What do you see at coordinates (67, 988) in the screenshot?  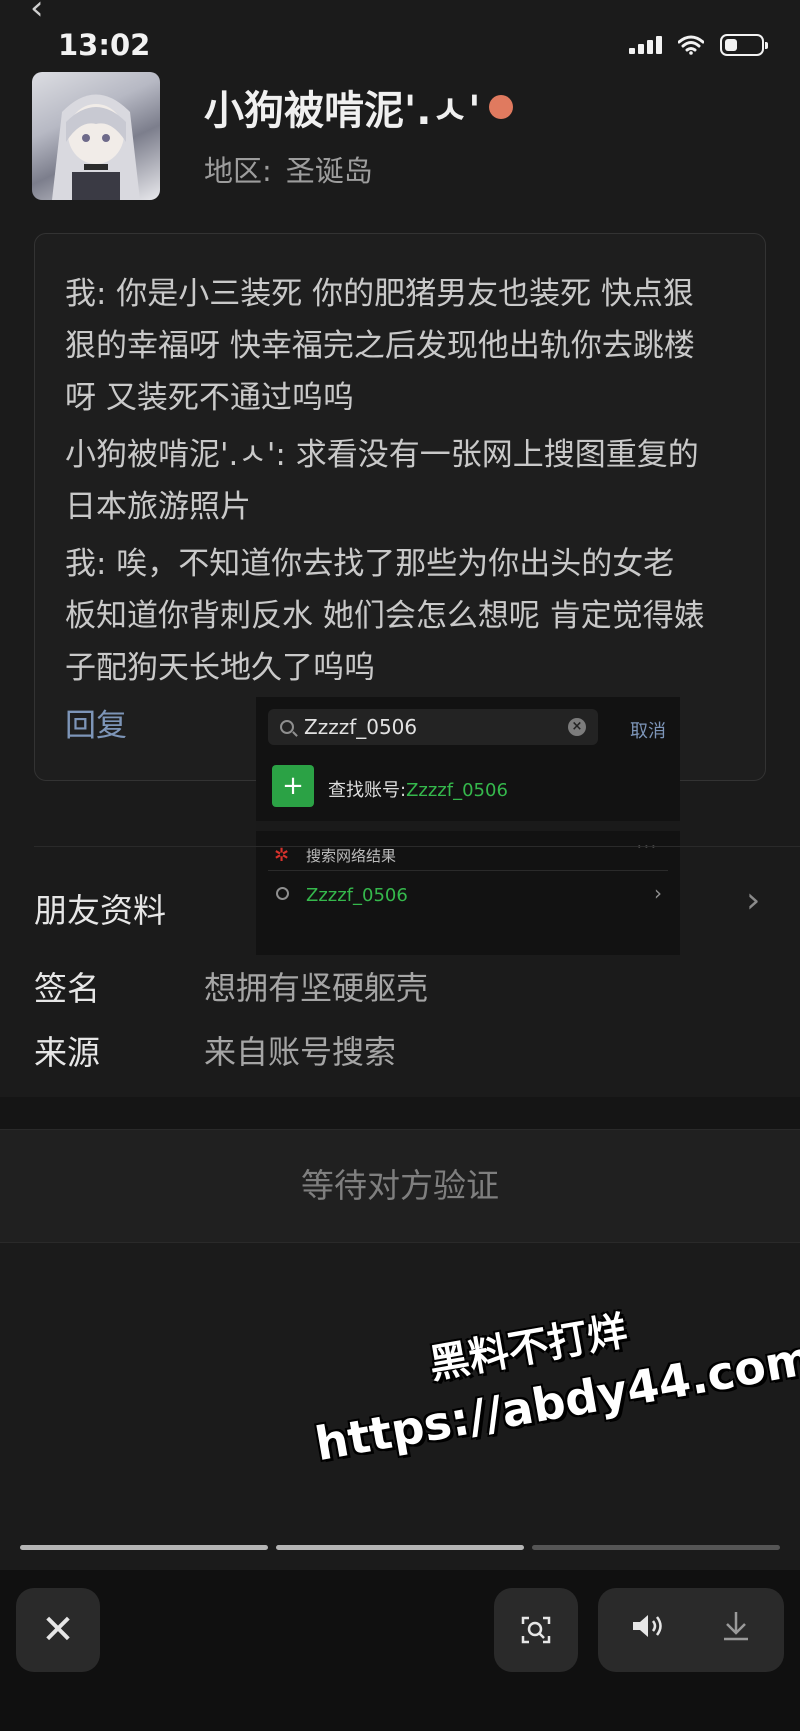 I see `signature-label: 签名` at bounding box center [67, 988].